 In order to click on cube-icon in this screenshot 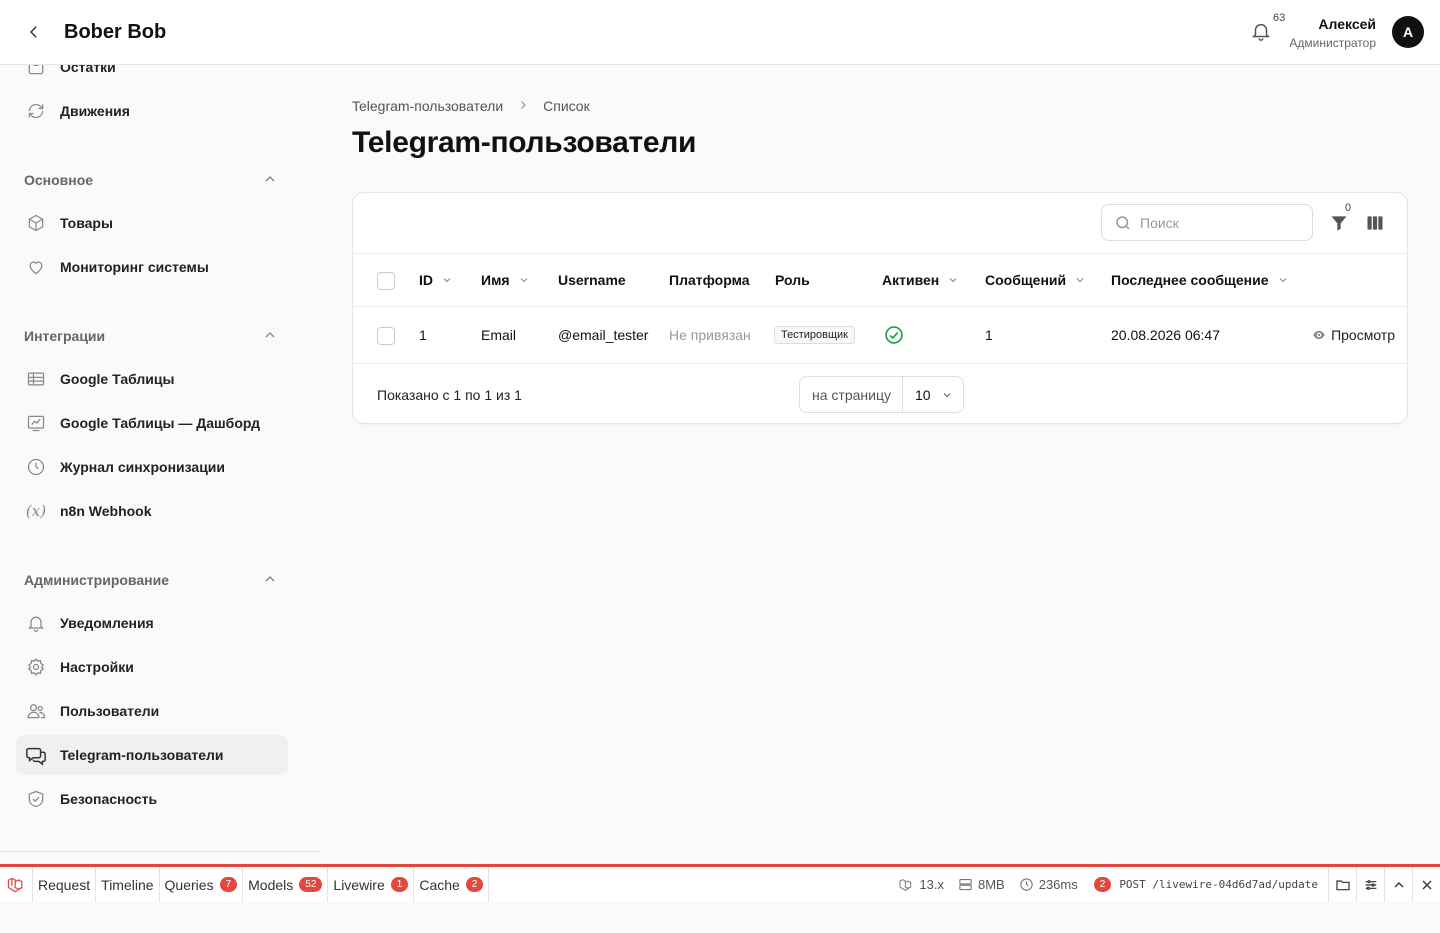, I will do `click(36, 223)`.